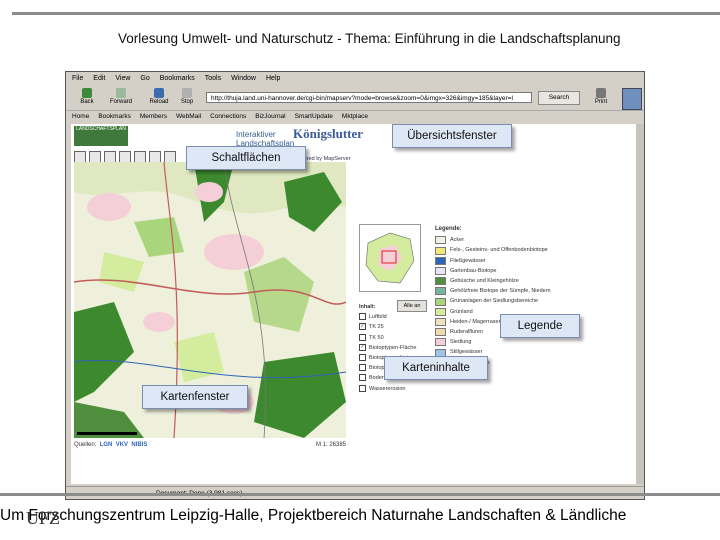 The width and height of the screenshot is (720, 540). What do you see at coordinates (122, 78) in the screenshot?
I see `menu-view: View` at bounding box center [122, 78].